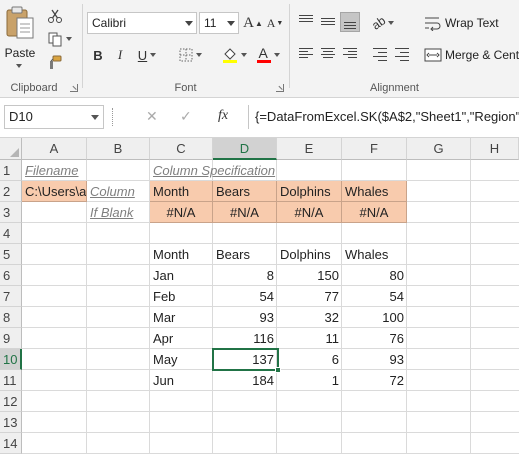  Describe the element at coordinates (181, 359) in the screenshot. I see `table-cell-month: May` at that location.